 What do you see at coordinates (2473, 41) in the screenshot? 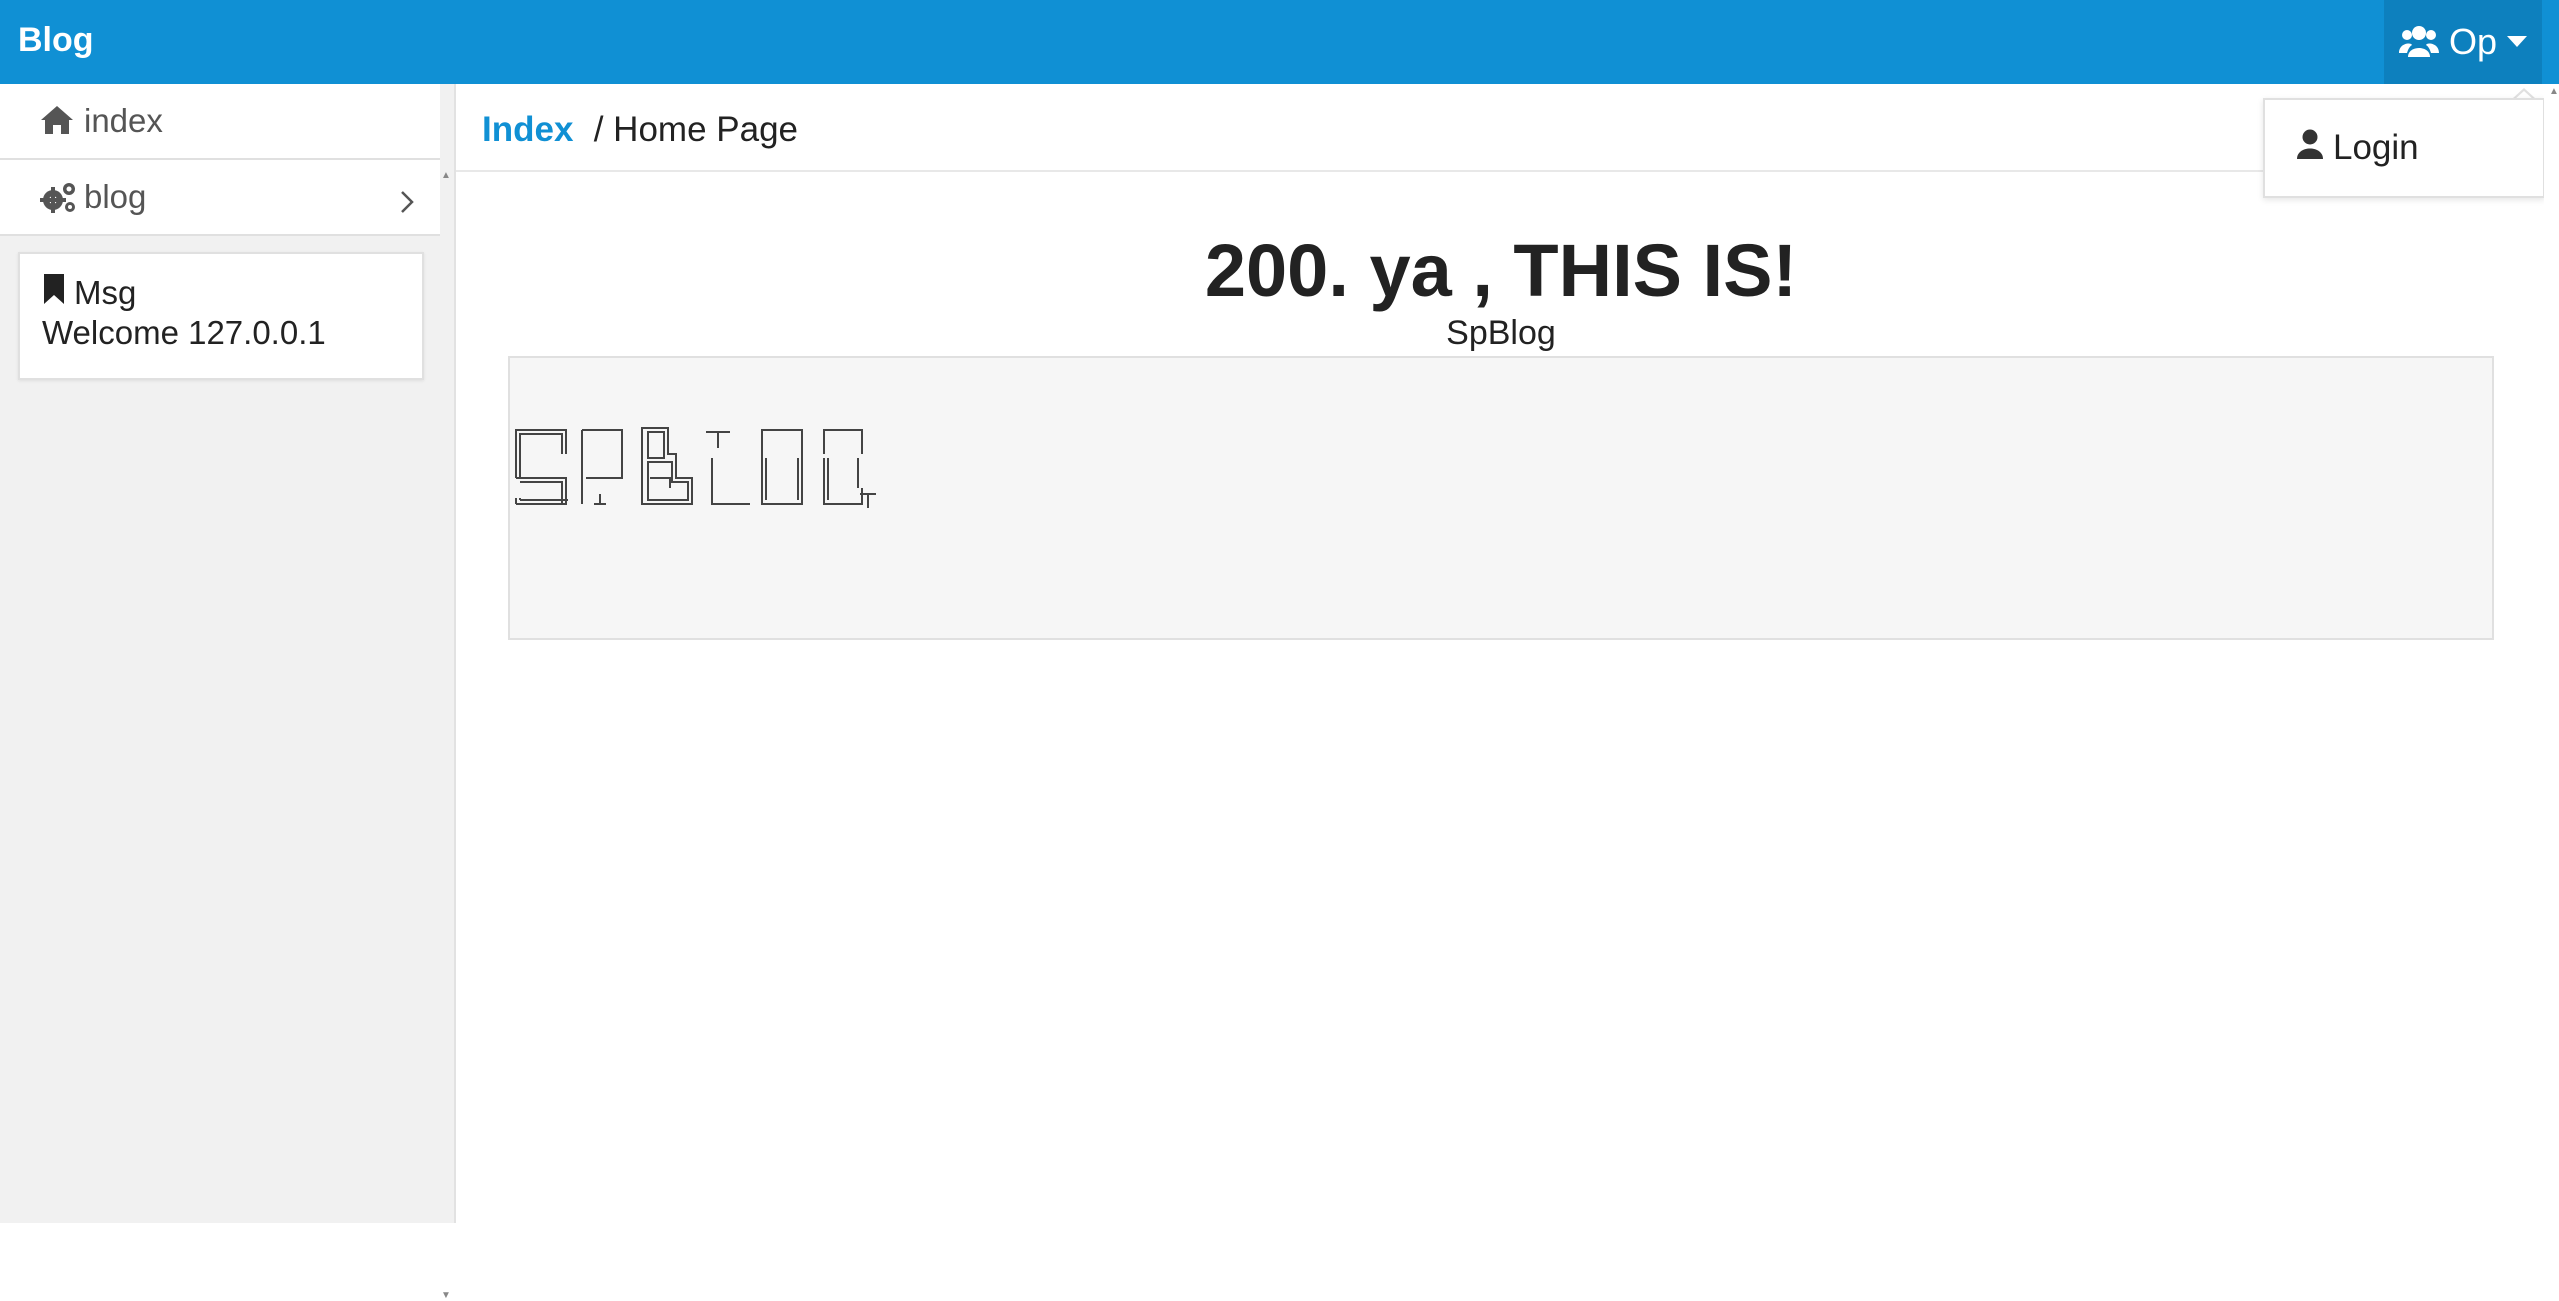
I see `user-menu-label: Op` at bounding box center [2473, 41].